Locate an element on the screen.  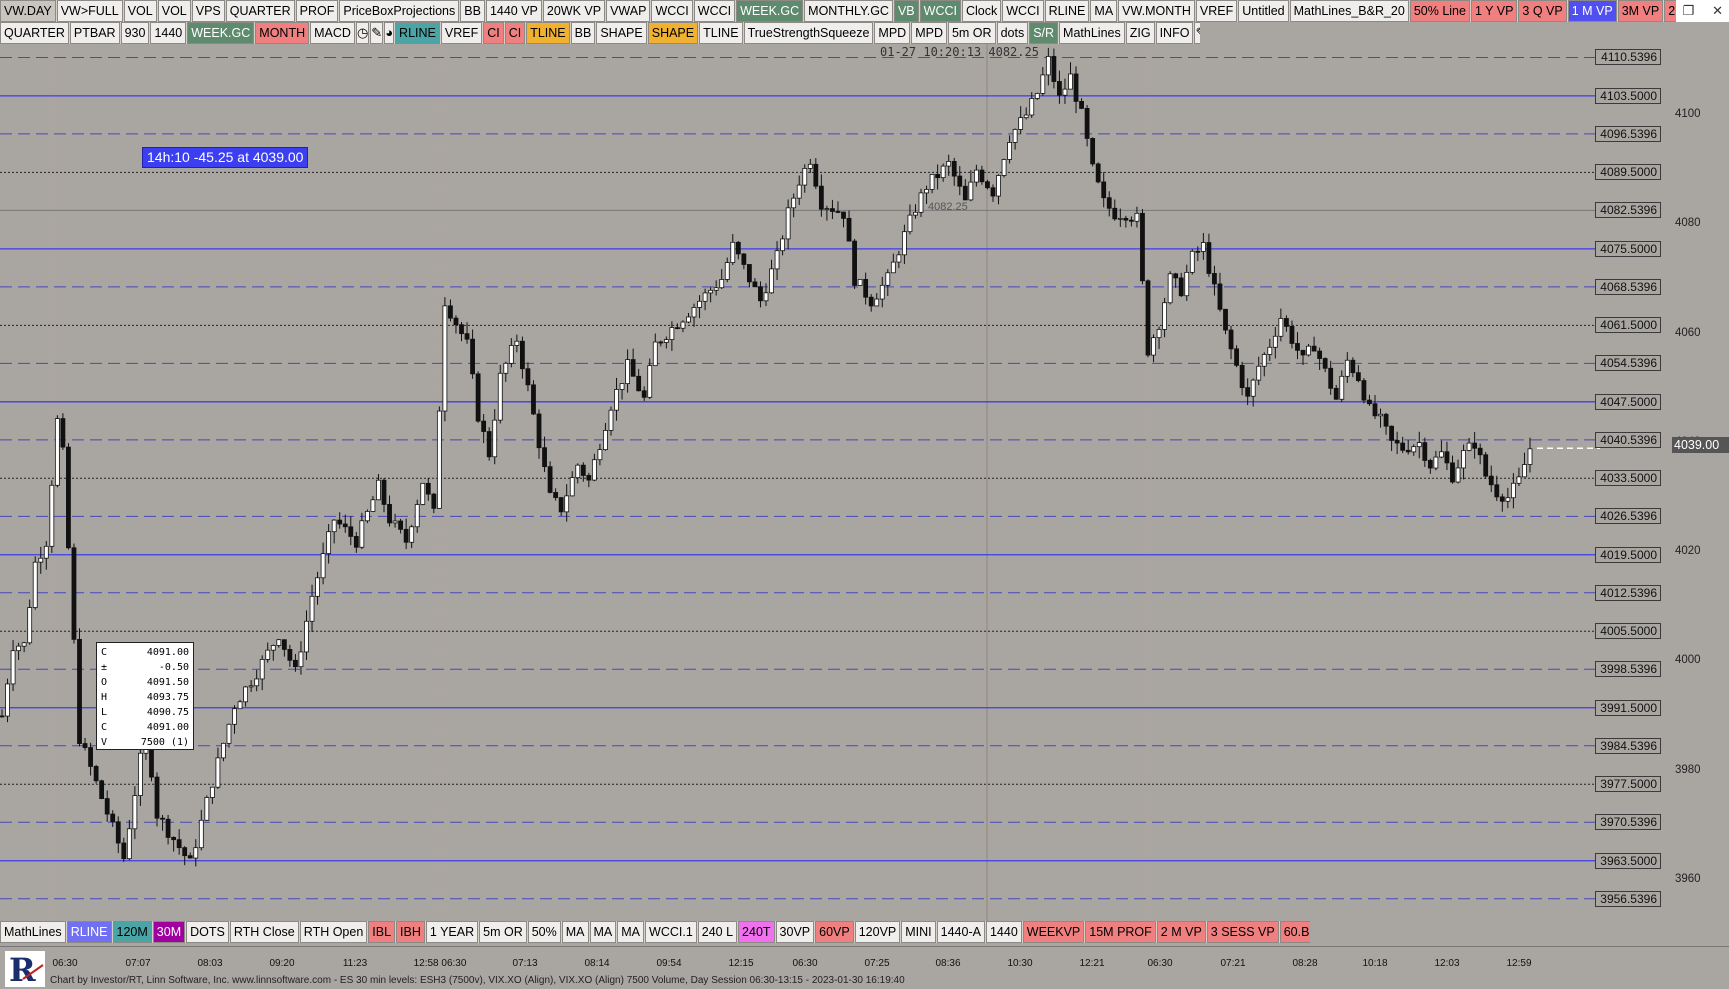
toolbar-button: MathLines_B&R_20 is located at coordinates (1349, 11).